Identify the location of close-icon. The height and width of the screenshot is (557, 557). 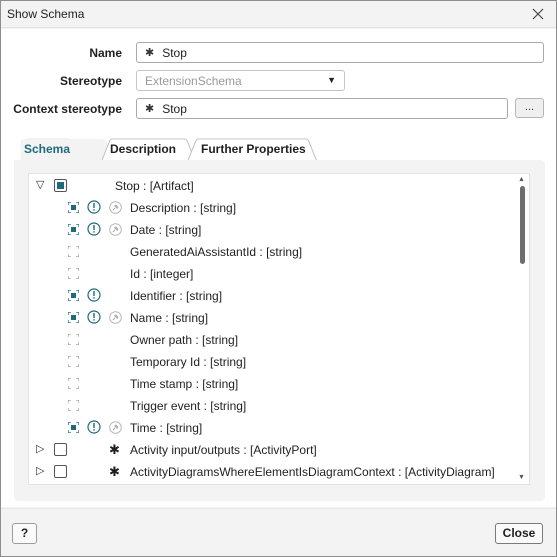
(538, 14).